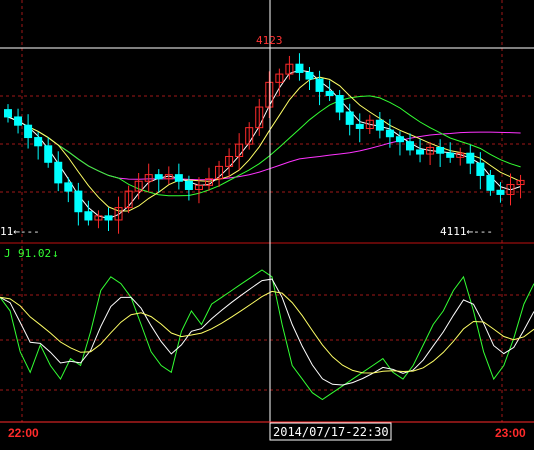  I want to click on low-price-label: 4111←---, so click(466, 231).